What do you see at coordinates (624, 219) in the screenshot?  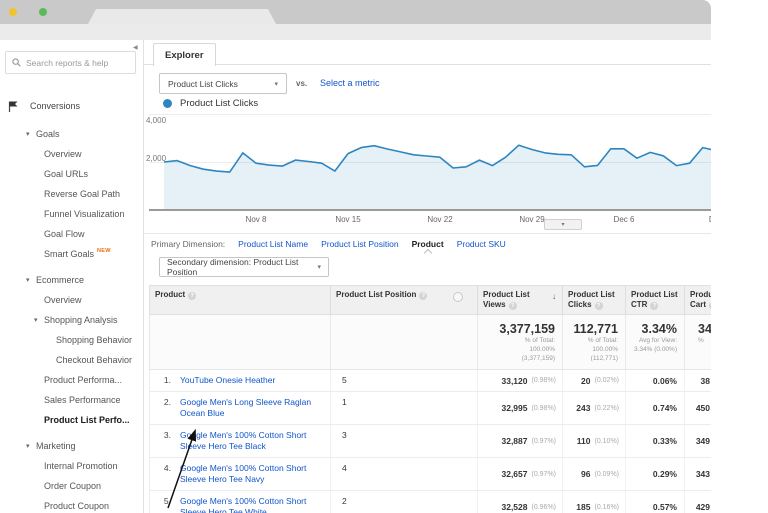 I see `x-axis-tick: Dec 6` at bounding box center [624, 219].